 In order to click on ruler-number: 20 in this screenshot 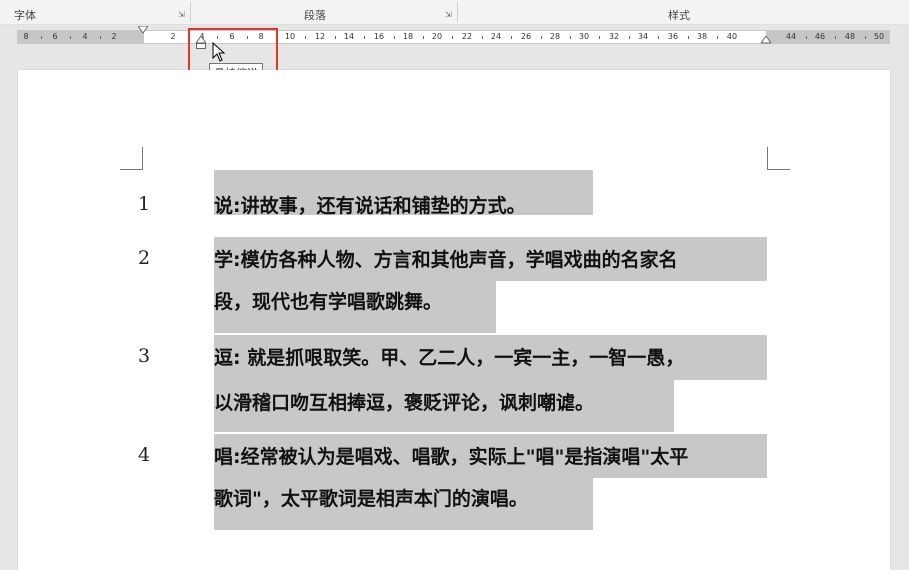, I will do `click(437, 36)`.